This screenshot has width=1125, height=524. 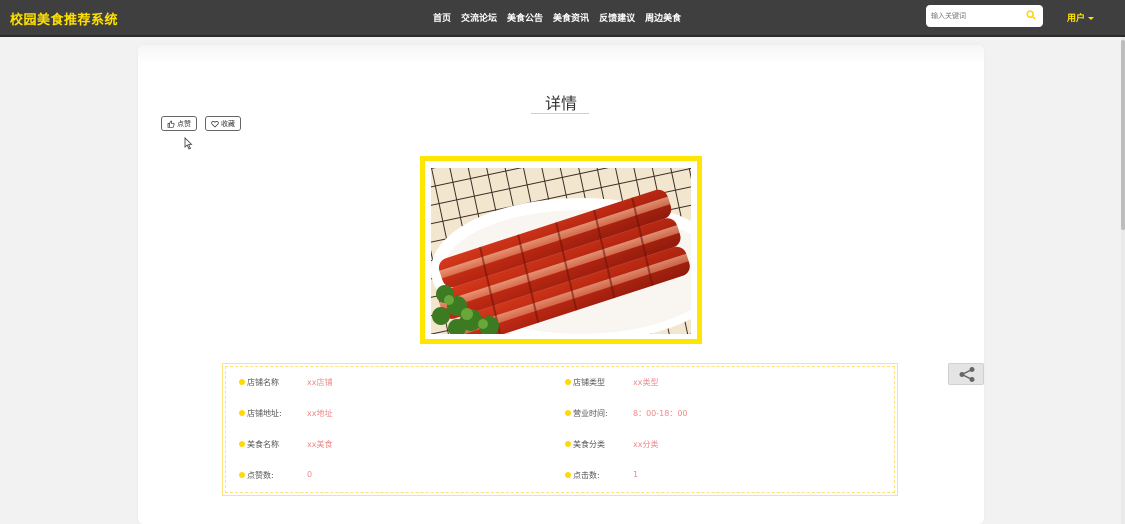 I want to click on top-navbar: 校园美食推荐系统 首页 交流论坛 美食公告 美食资讯 反馈建议 周边美食 用户, so click(x=562, y=18).